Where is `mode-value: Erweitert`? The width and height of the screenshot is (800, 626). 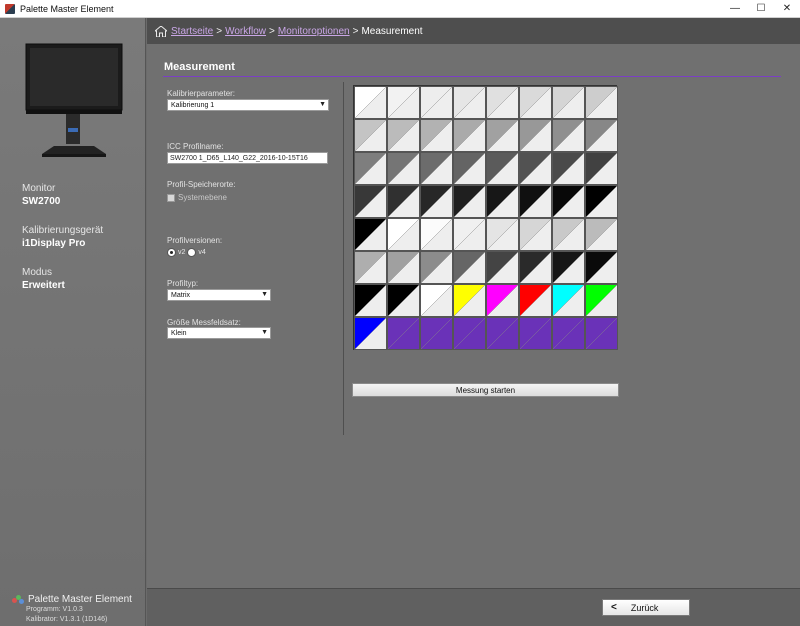
mode-value: Erweitert is located at coordinates (43, 285).